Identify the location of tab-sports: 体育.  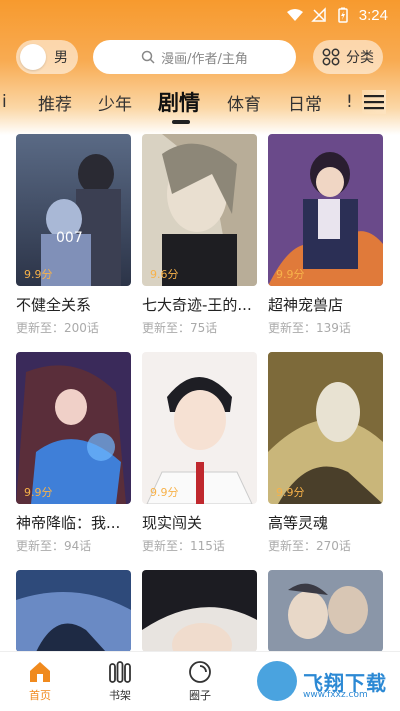
(244, 102).